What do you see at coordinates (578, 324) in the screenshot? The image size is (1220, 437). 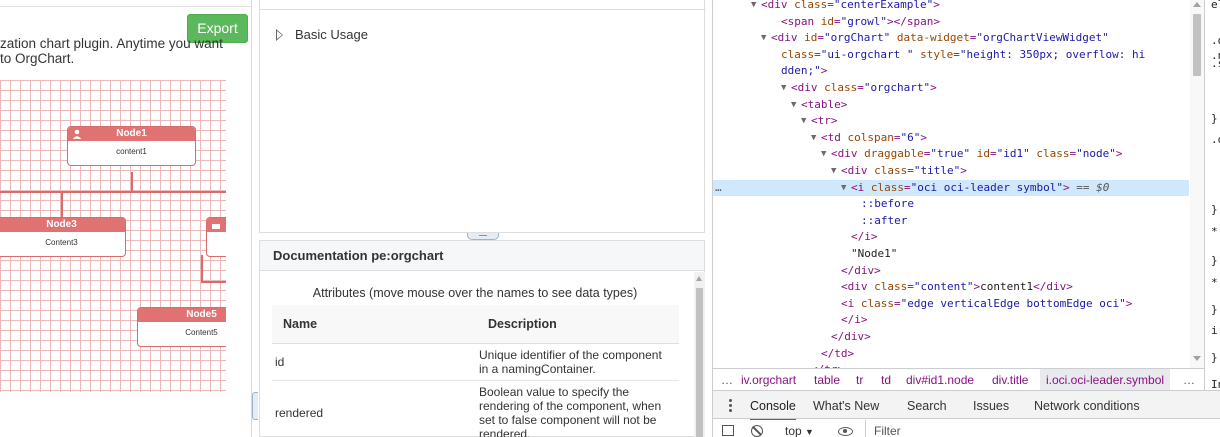 I see `column-header-description: Description` at bounding box center [578, 324].